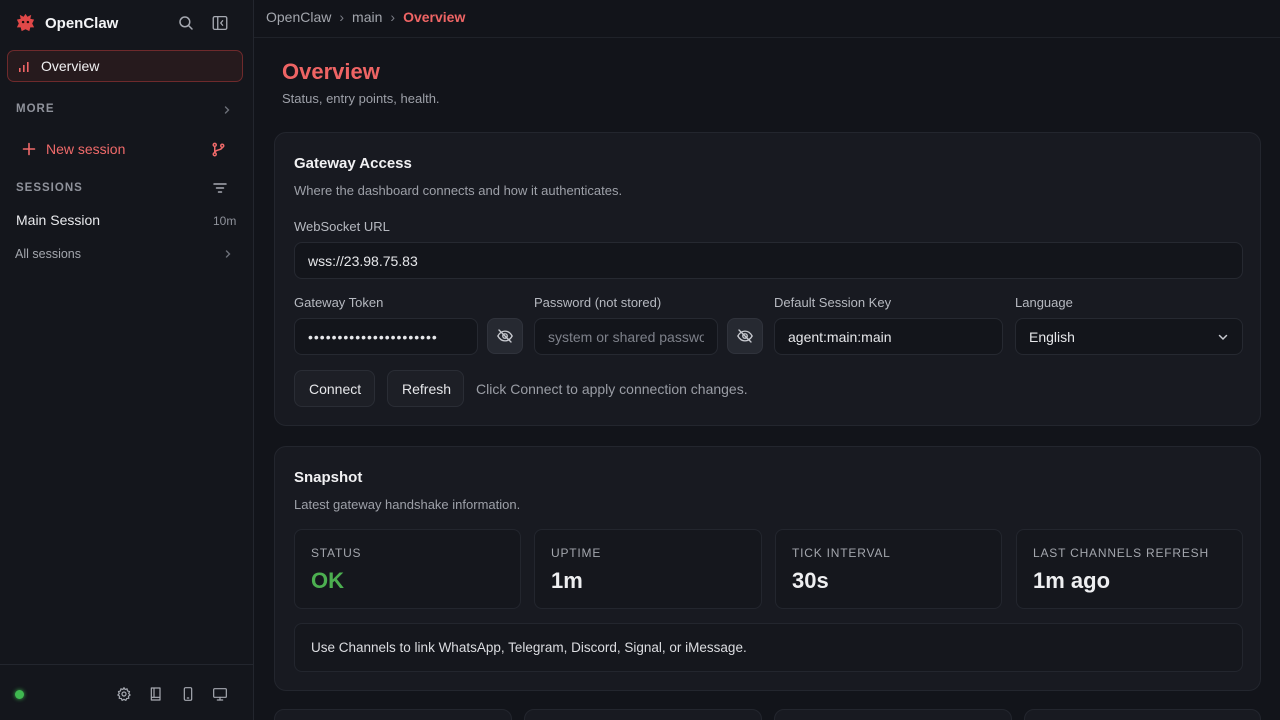 The height and width of the screenshot is (720, 1280). What do you see at coordinates (35, 109) in the screenshot?
I see `more-section-label: MORE` at bounding box center [35, 109].